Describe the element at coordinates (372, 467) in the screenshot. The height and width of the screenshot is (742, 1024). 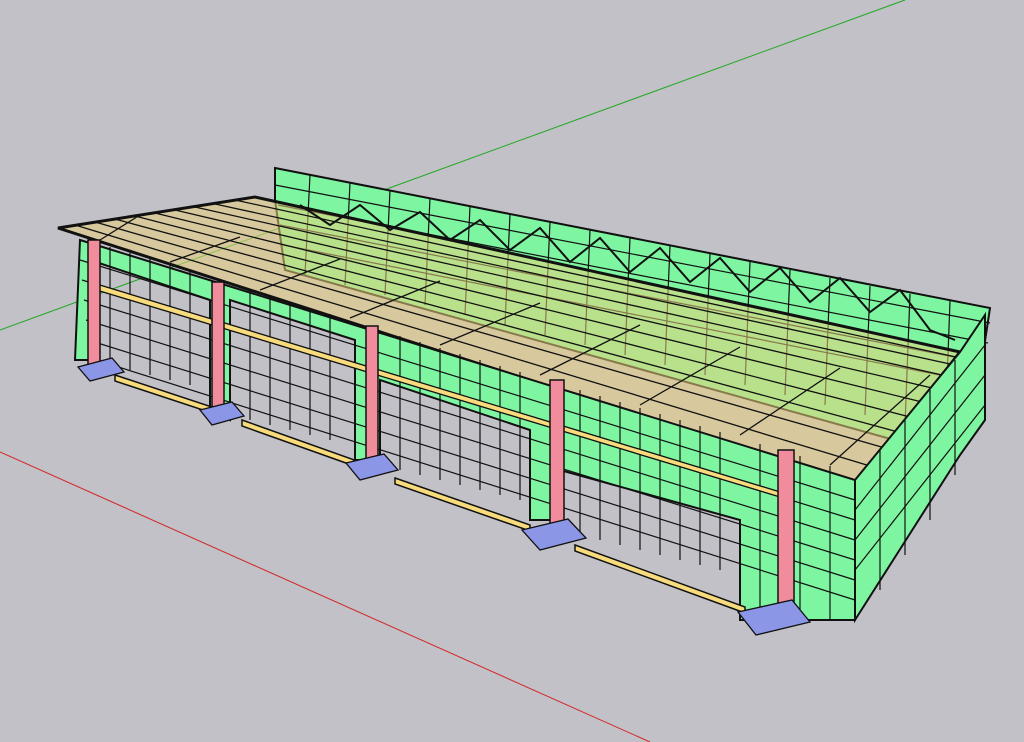
I see `footing` at that location.